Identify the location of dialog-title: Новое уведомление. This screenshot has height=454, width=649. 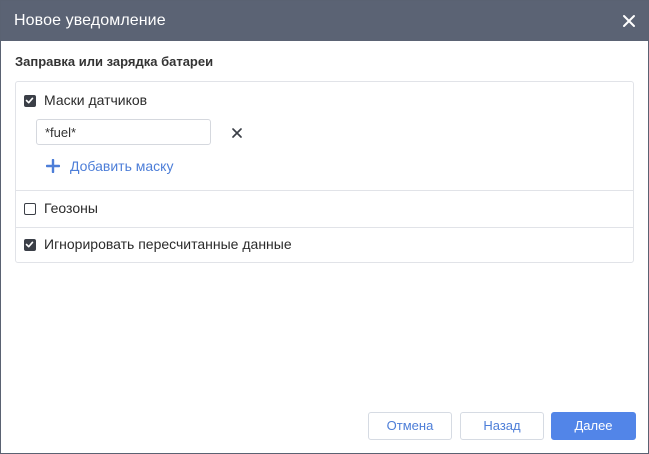
(90, 20).